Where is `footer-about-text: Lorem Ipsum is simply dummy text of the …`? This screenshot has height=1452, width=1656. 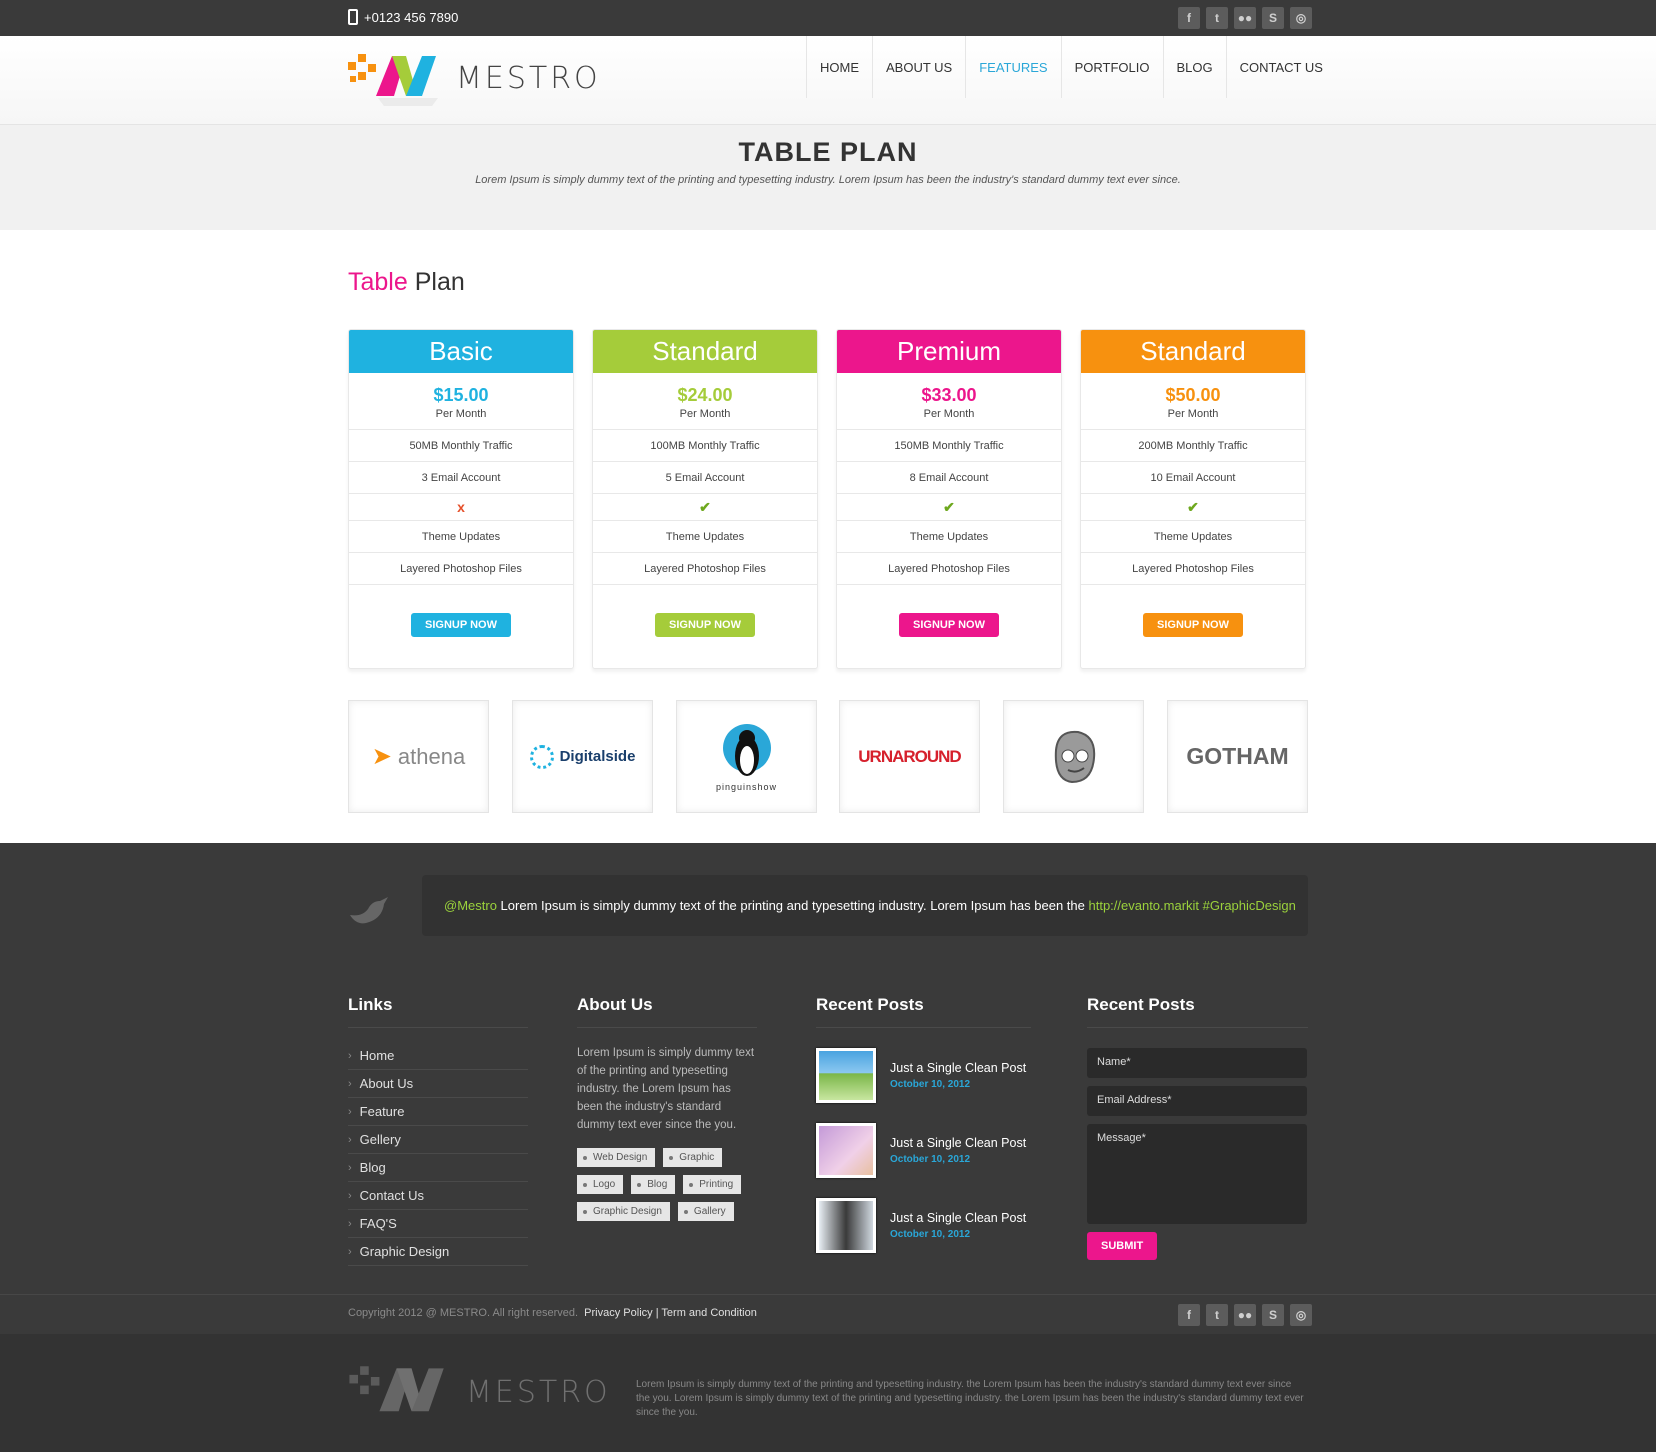
footer-about-text: Lorem Ipsum is simply dummy text of the … is located at coordinates (666, 1089).